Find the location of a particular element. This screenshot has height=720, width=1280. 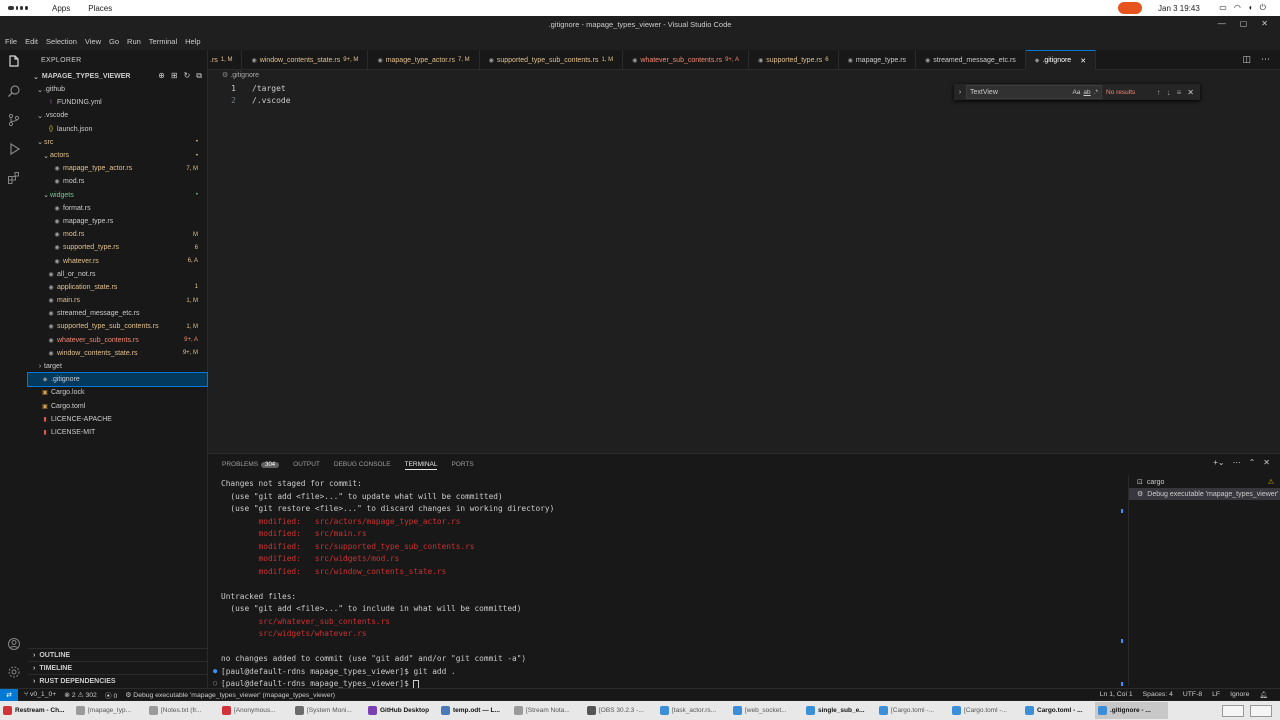

problems-indicator: ⊗ 2 ⚠ 302 is located at coordinates (80, 695).